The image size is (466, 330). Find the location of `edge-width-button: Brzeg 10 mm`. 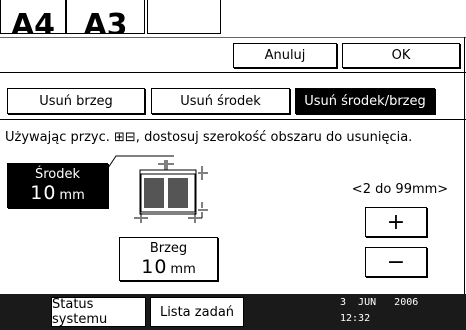

edge-width-button: Brzeg 10 mm is located at coordinates (168, 259).